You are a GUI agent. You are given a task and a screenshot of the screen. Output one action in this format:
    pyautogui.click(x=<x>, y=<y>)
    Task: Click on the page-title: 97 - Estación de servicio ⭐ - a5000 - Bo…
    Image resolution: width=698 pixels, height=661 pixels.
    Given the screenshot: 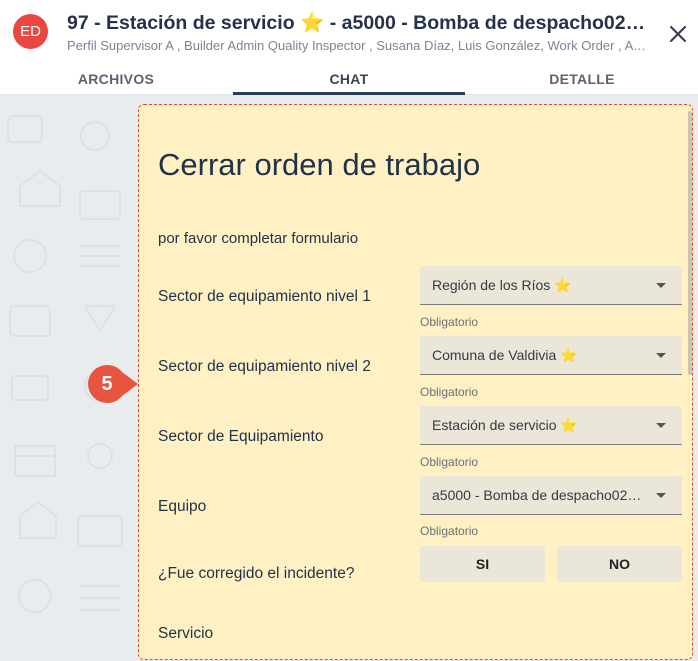 What is the action you would take?
    pyautogui.click(x=357, y=23)
    